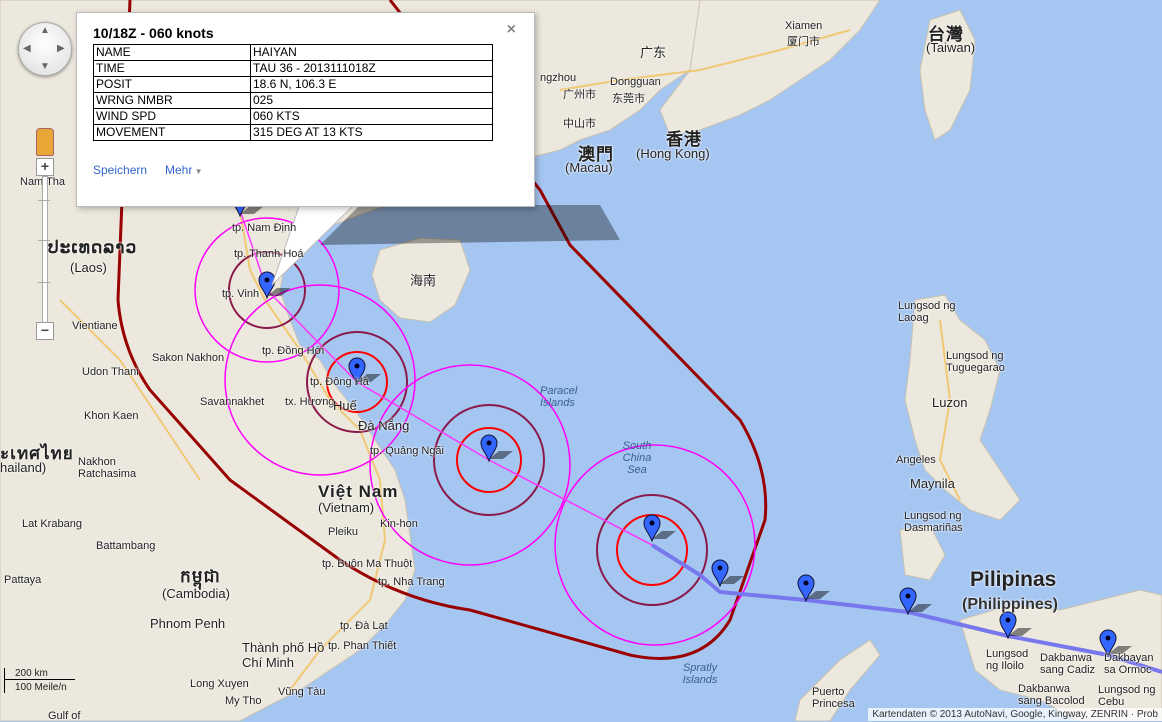  I want to click on info-value: 315 DEG AT 13 KTS, so click(371, 132).